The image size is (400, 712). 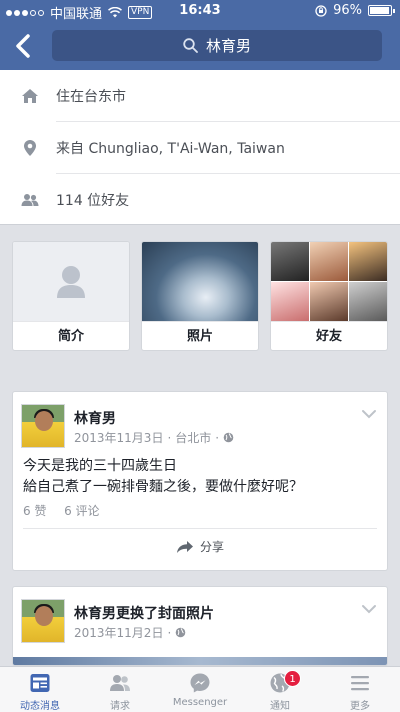 What do you see at coordinates (200, 11) in the screenshot?
I see `status-bar: 中国联通 VPN 16:43 96%` at bounding box center [200, 11].